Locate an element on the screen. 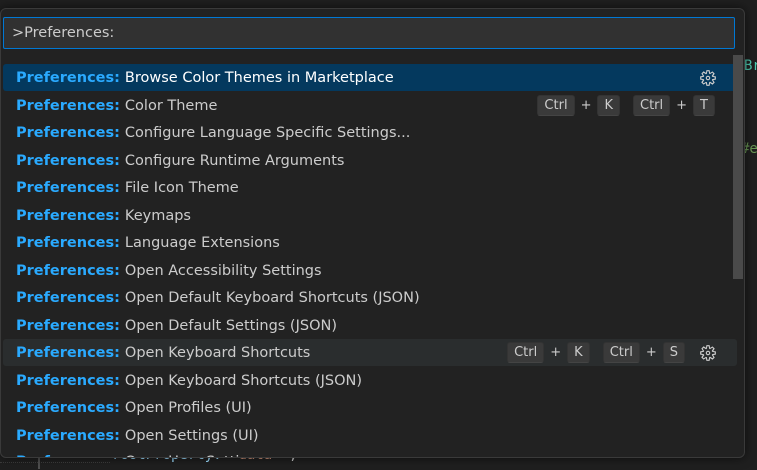 The image size is (757, 470). command-palette-input-box is located at coordinates (369, 33).